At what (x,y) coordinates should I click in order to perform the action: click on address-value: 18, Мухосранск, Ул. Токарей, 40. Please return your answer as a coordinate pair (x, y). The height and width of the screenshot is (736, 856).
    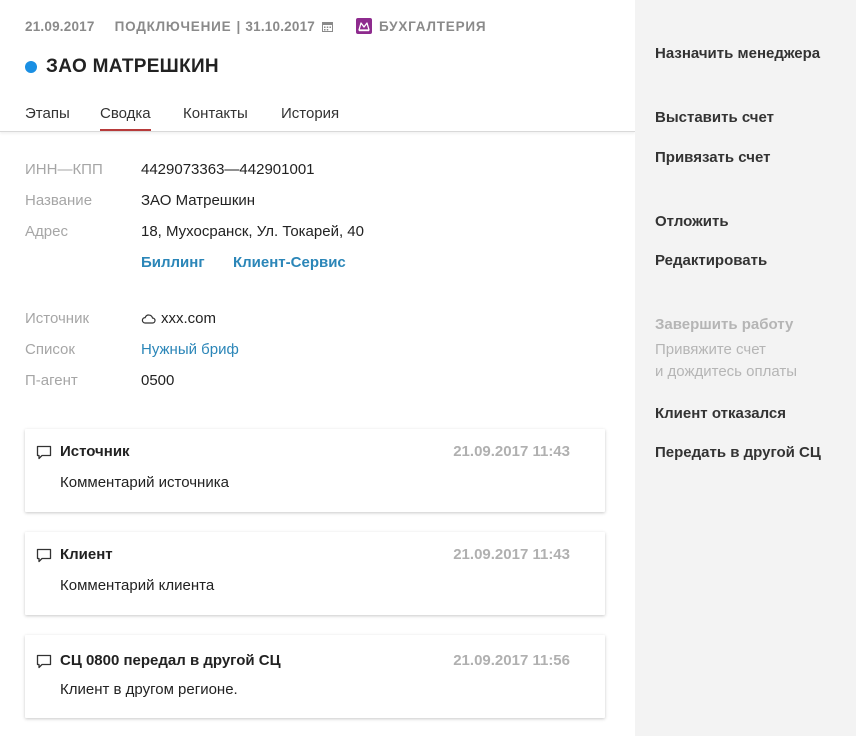
    Looking at the image, I should click on (252, 231).